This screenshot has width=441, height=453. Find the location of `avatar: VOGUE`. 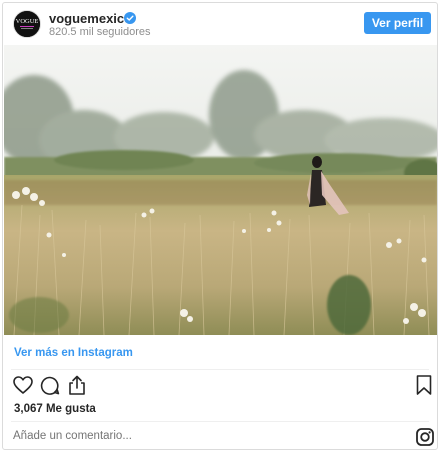

avatar: VOGUE is located at coordinates (27, 24).